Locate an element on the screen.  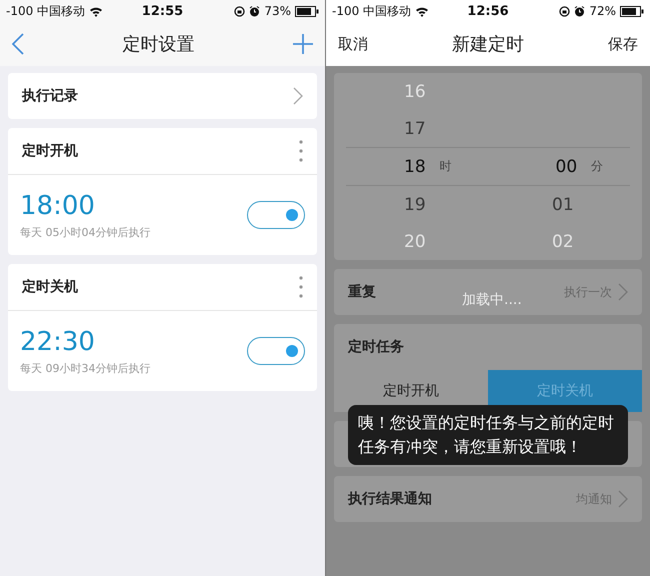
picker-value: 19 is located at coordinates (415, 204).